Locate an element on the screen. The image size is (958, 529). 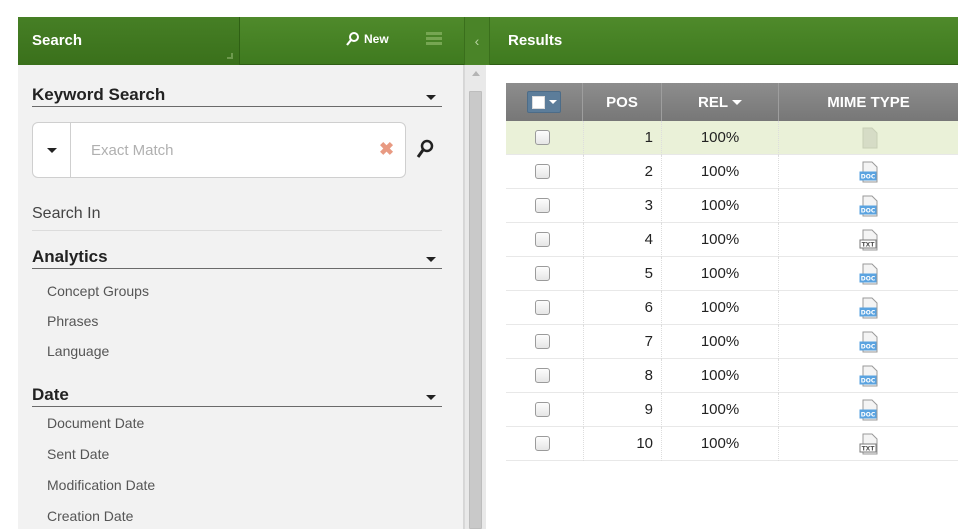
keyword-search-input is located at coordinates (218, 150).